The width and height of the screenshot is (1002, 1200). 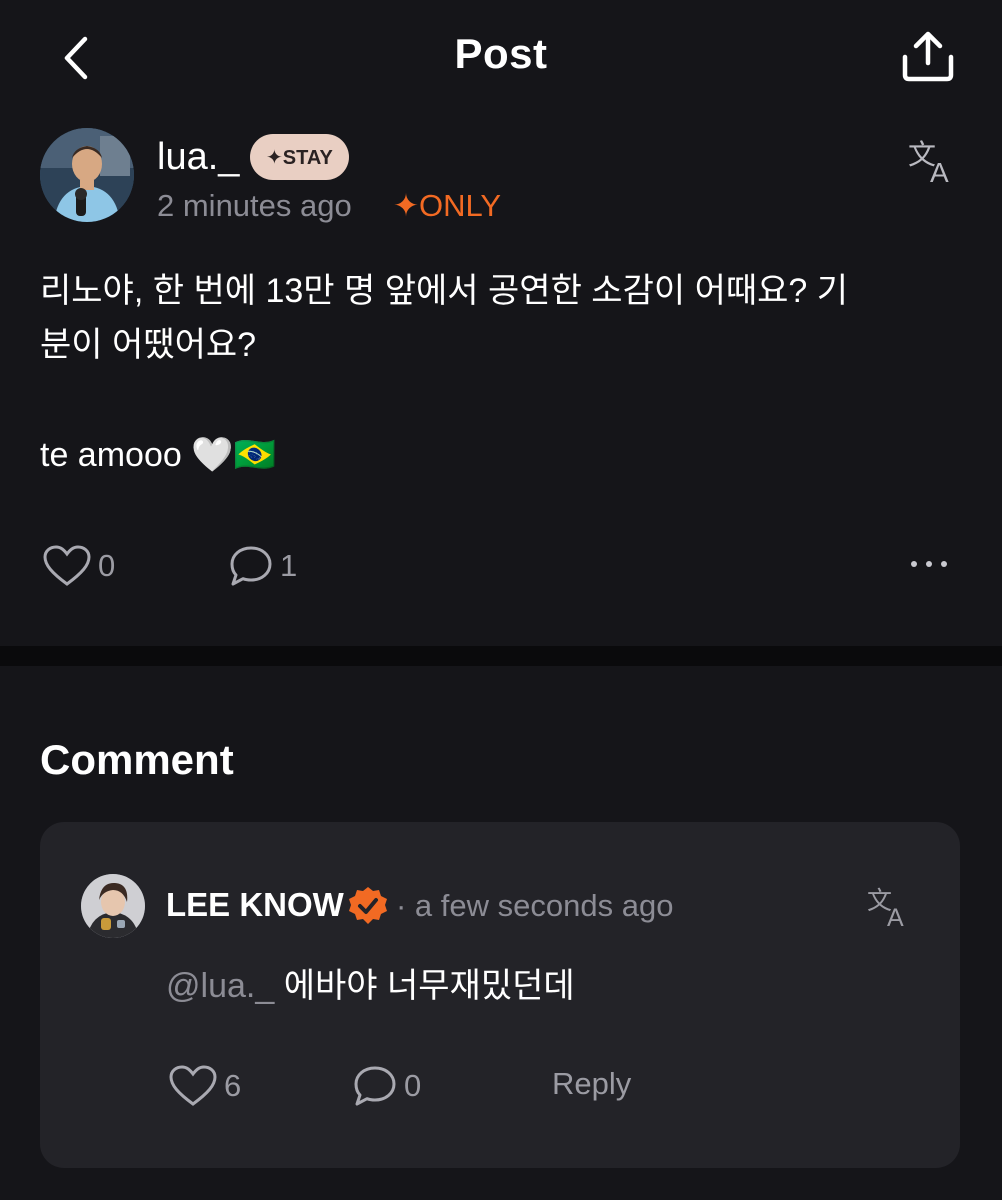 I want to click on commenter-avatar-photo, so click(x=113, y=906).